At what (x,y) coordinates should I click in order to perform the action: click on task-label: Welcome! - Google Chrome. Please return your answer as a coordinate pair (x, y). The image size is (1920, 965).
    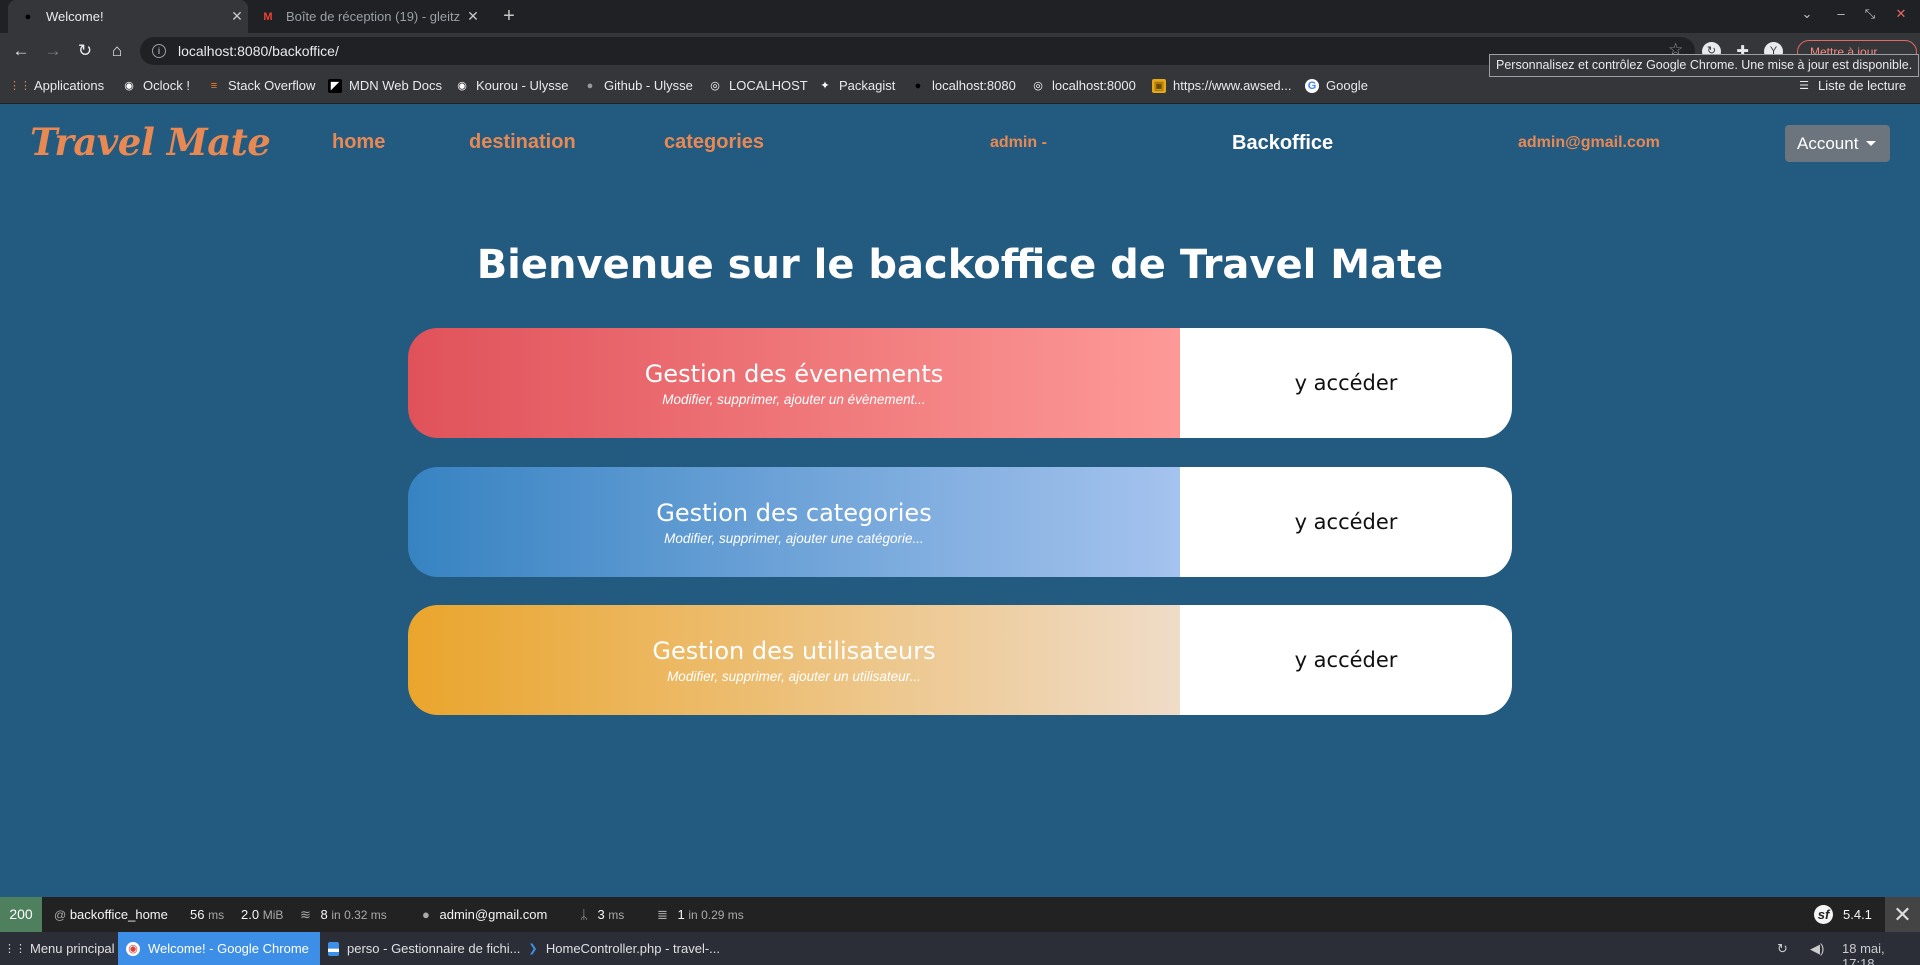
    Looking at the image, I should click on (228, 948).